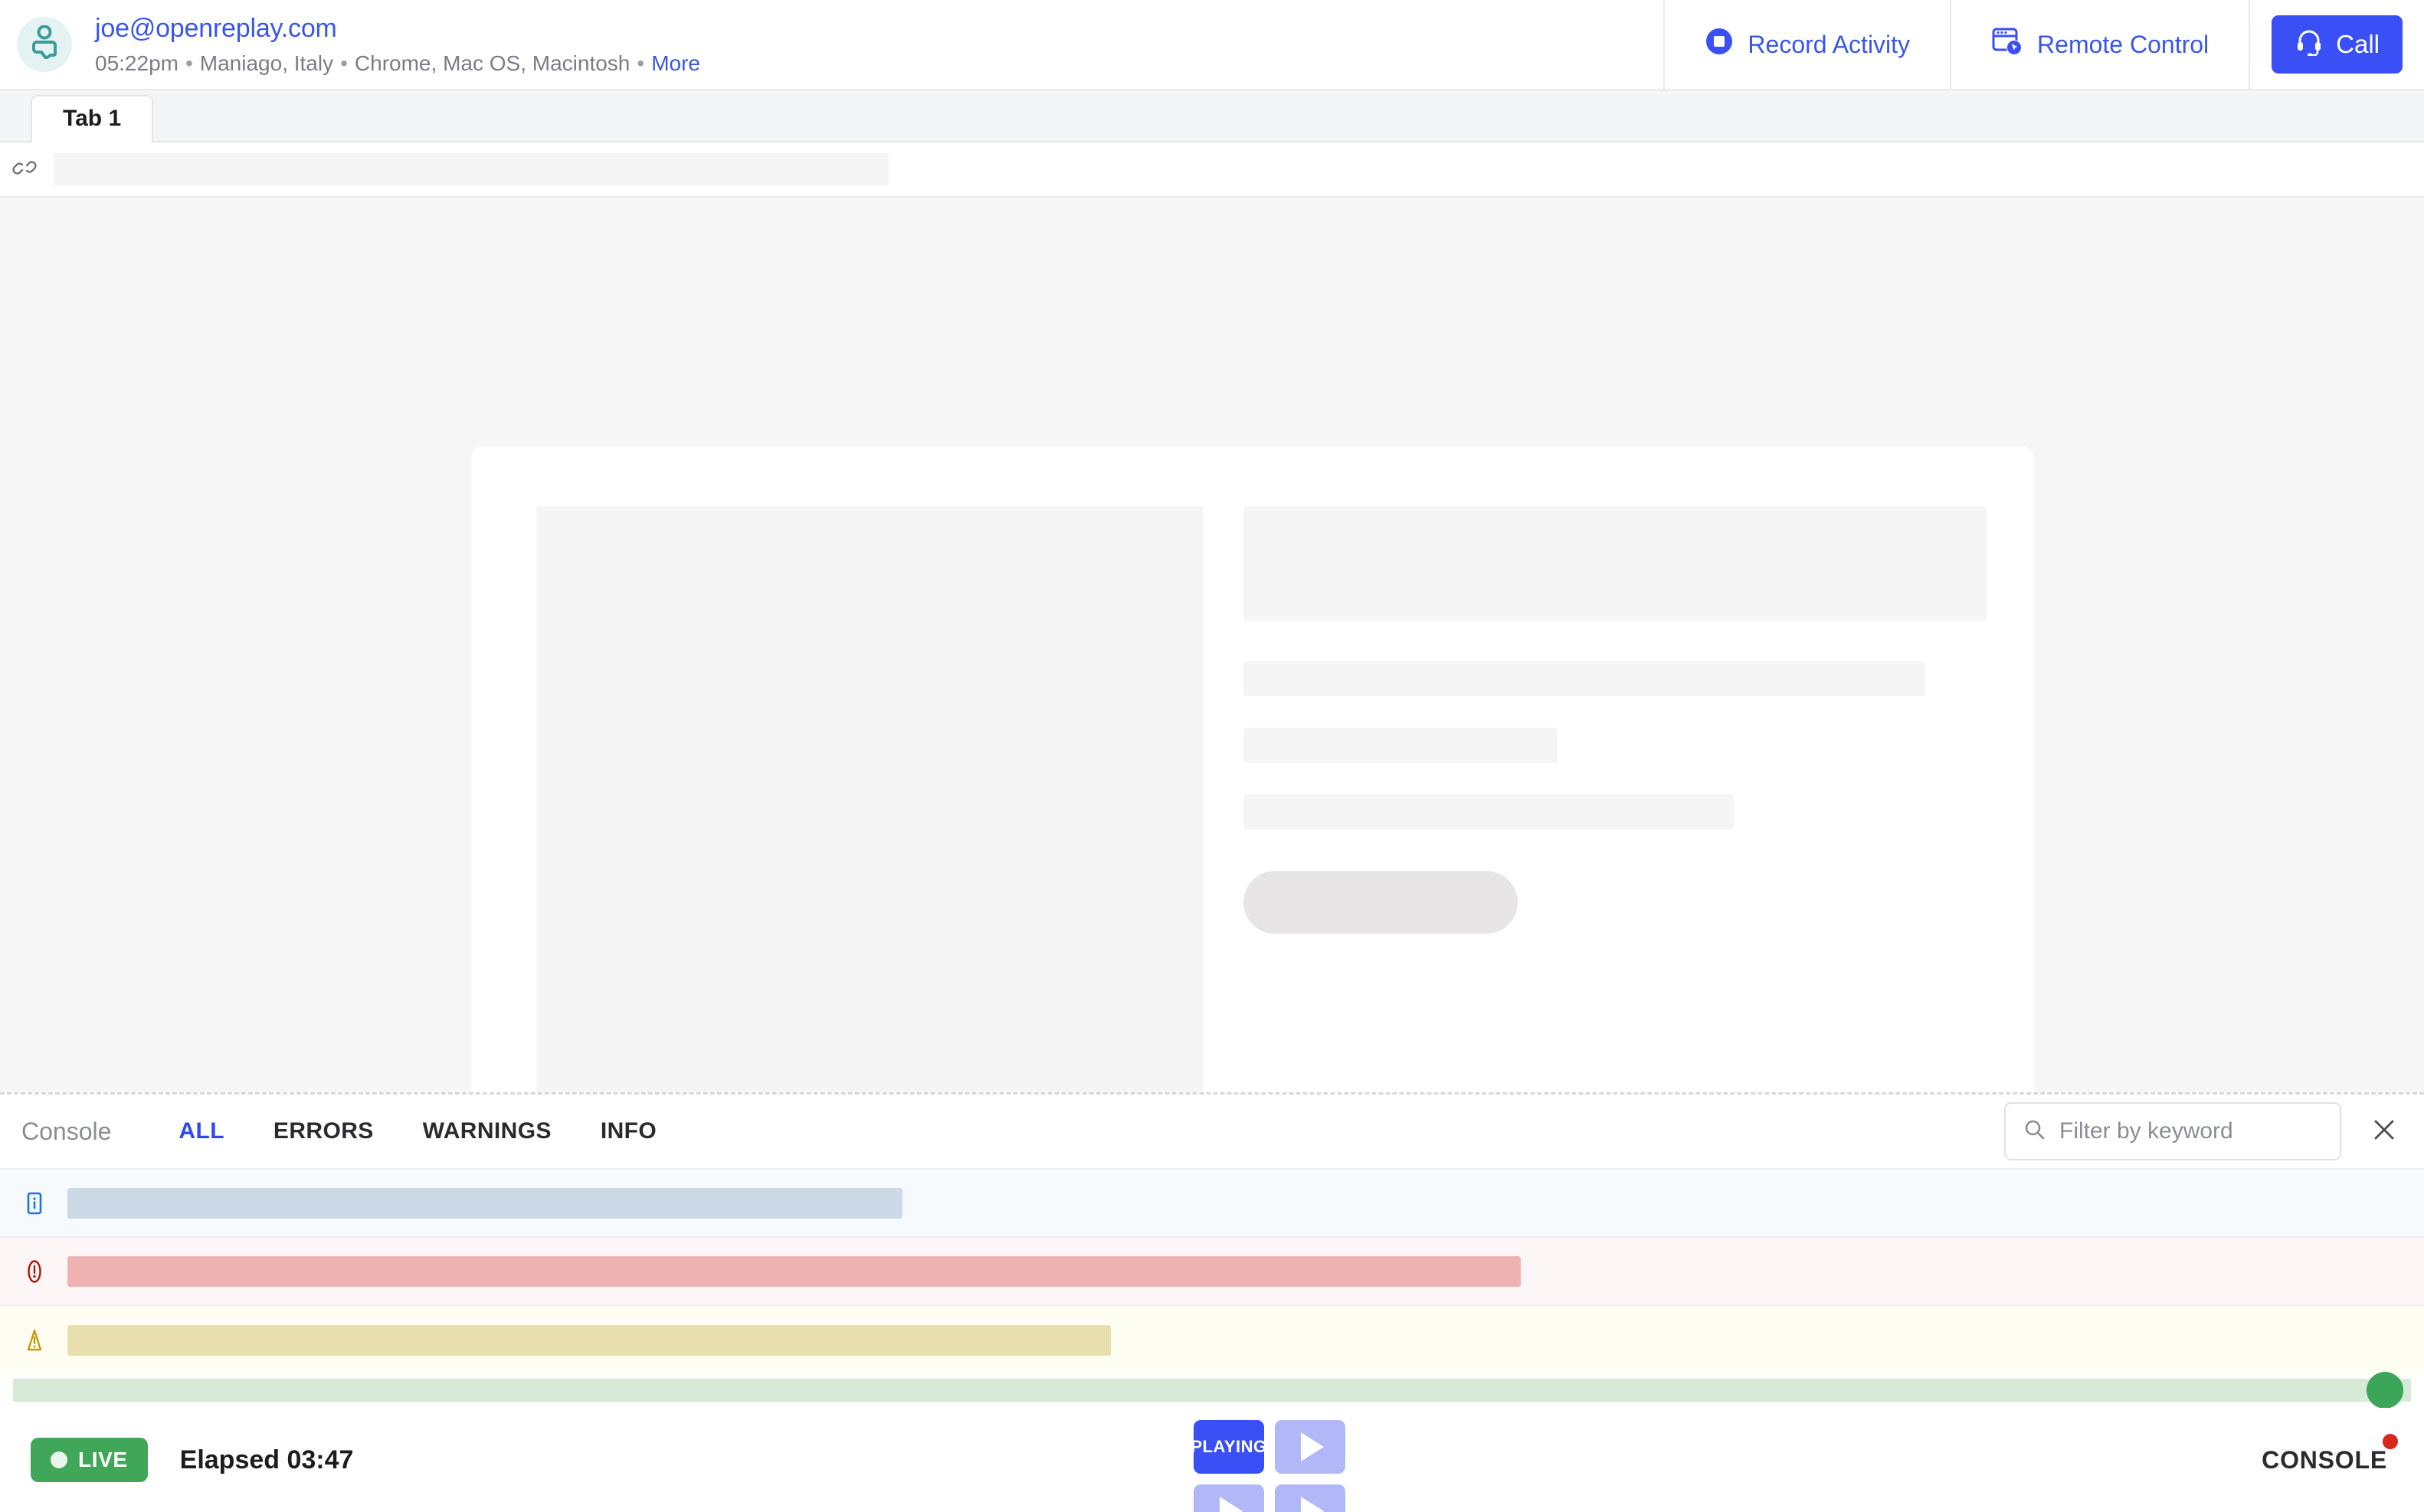  What do you see at coordinates (1720, 44) in the screenshot?
I see `record-stop-icon` at bounding box center [1720, 44].